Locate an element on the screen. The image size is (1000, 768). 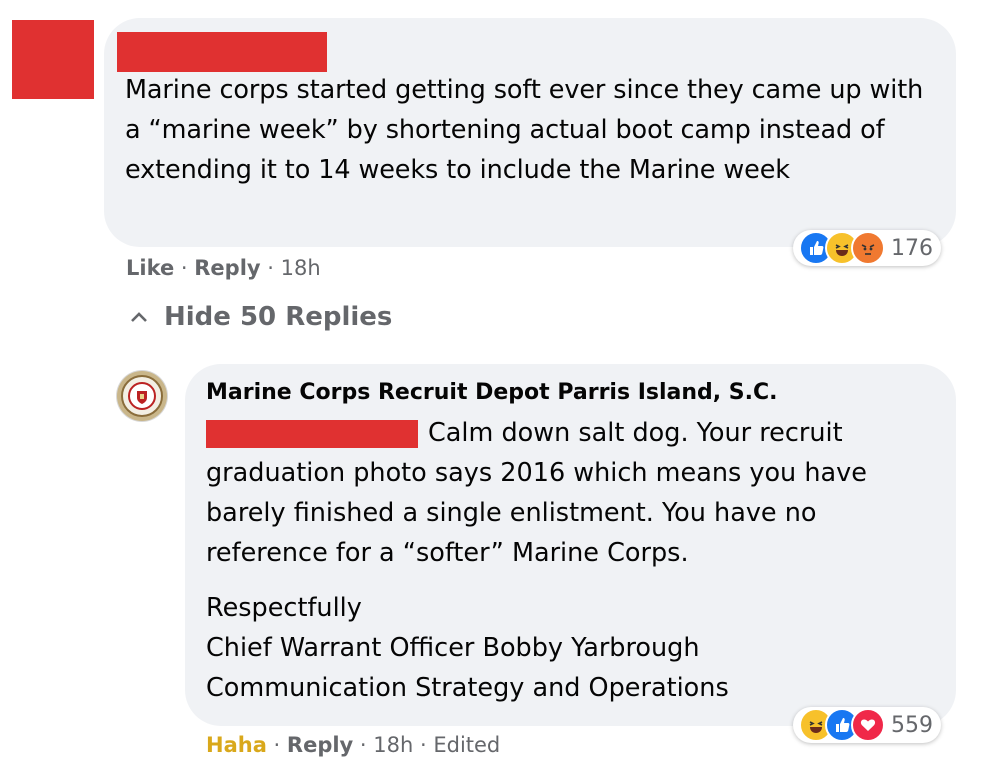
reaction-count: 559 is located at coordinates (912, 725).